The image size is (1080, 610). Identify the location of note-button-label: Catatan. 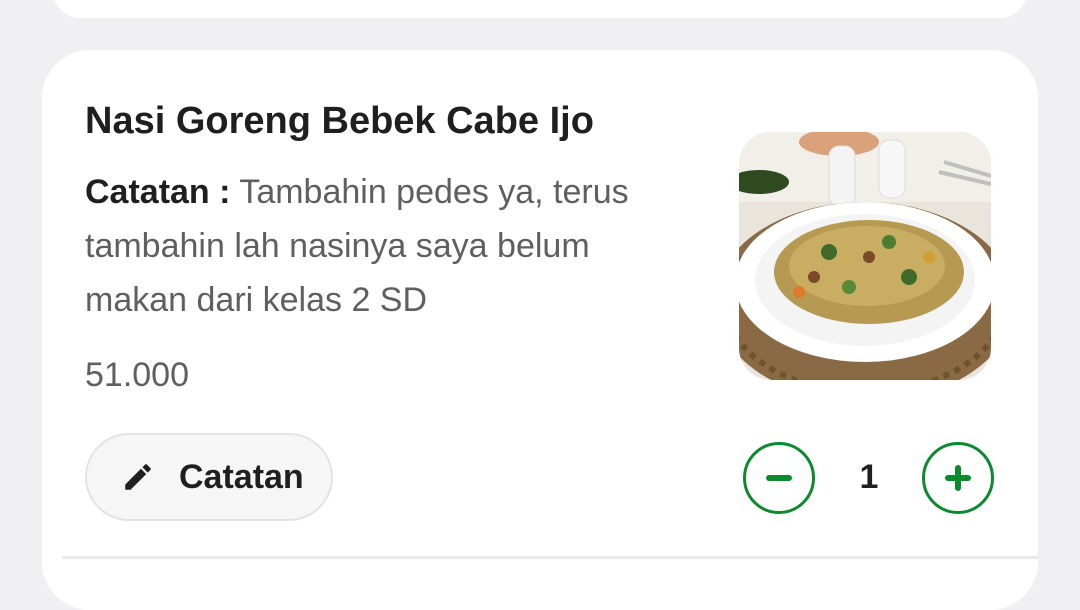
(241, 476).